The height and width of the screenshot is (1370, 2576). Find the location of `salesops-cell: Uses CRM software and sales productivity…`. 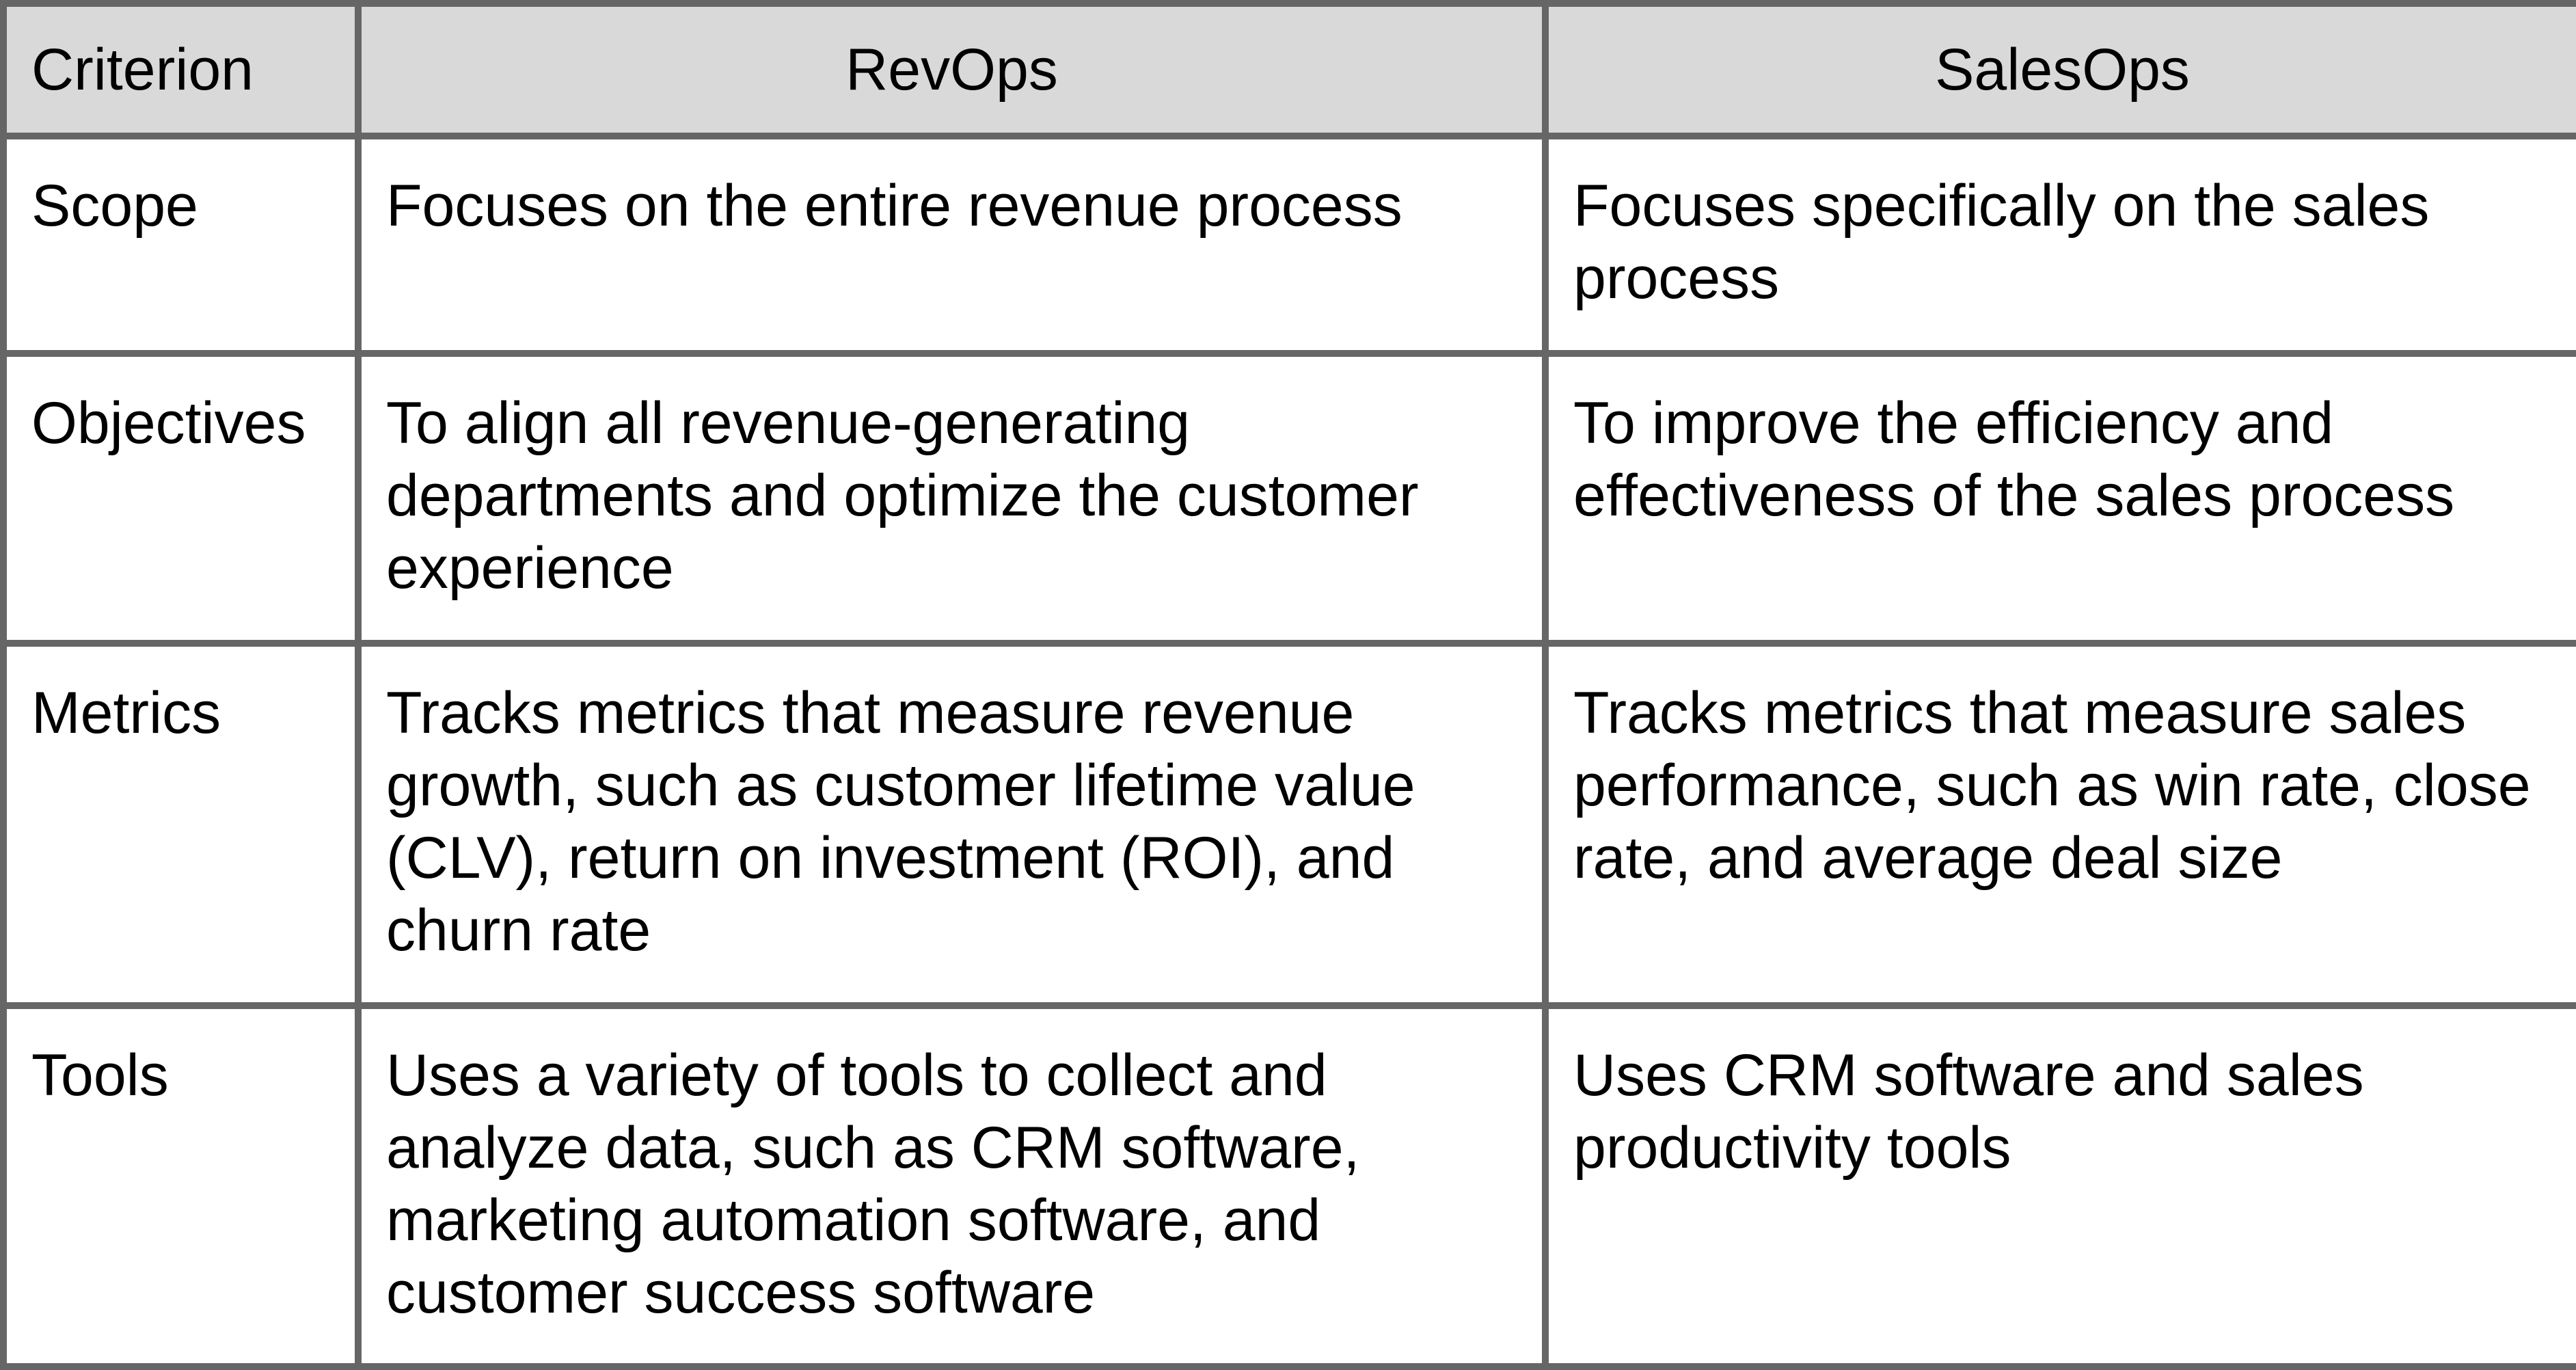

salesops-cell: Uses CRM software and sales productivity… is located at coordinates (2059, 1186).